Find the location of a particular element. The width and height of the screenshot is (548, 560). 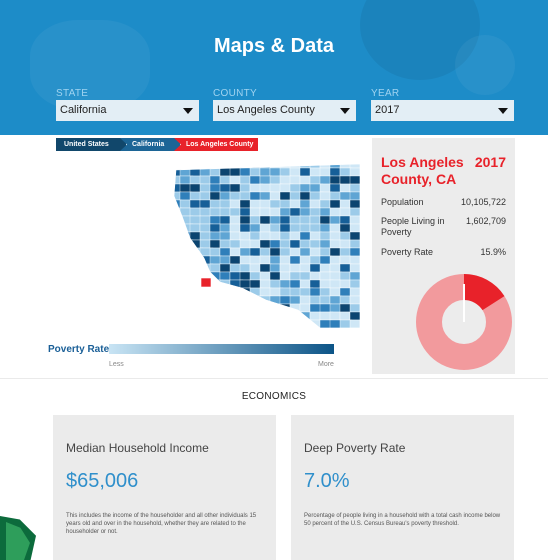

poverty-map is located at coordinates (265, 244).